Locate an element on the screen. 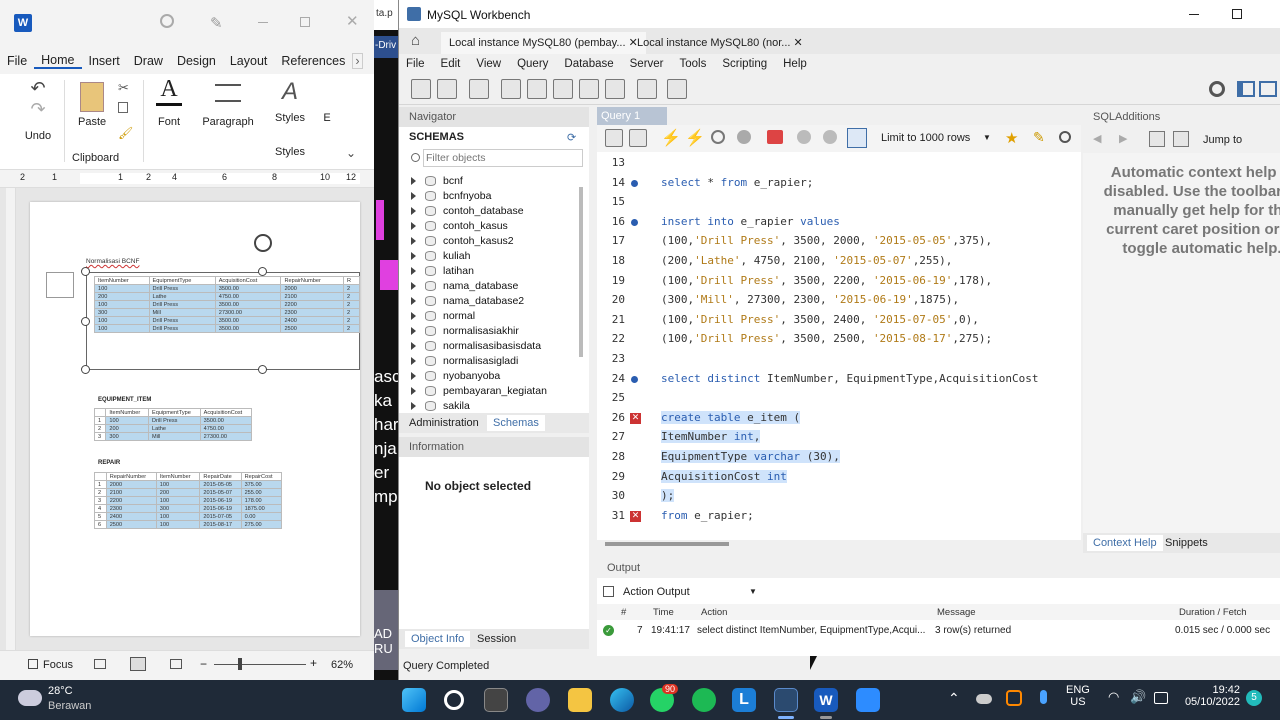 This screenshot has width=1280, height=720. menu-help: Help is located at coordinates (796, 64).